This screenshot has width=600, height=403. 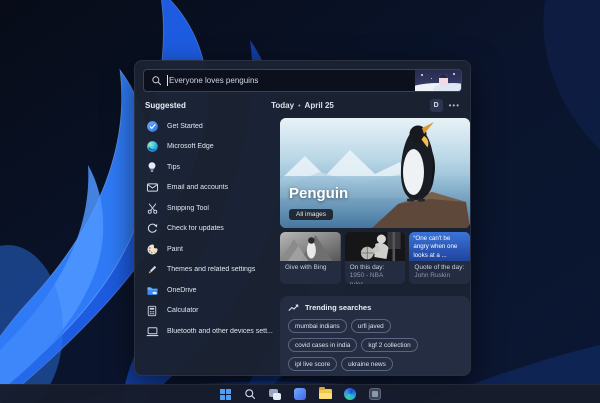 What do you see at coordinates (317, 326) in the screenshot?
I see `trending-pill: mumbai indians` at bounding box center [317, 326].